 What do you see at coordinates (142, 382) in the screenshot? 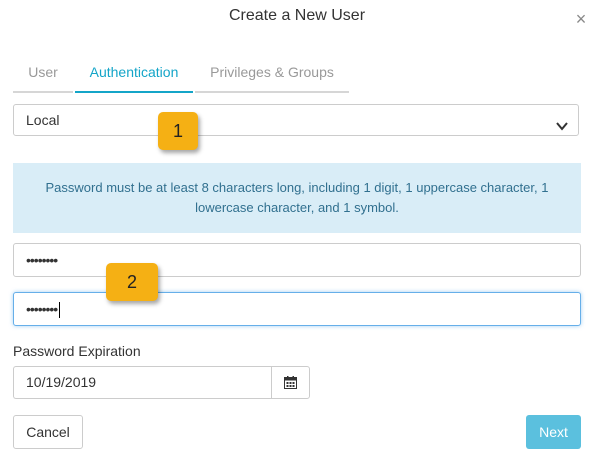
I see `password-expiration-input: 10/19/2019` at bounding box center [142, 382].